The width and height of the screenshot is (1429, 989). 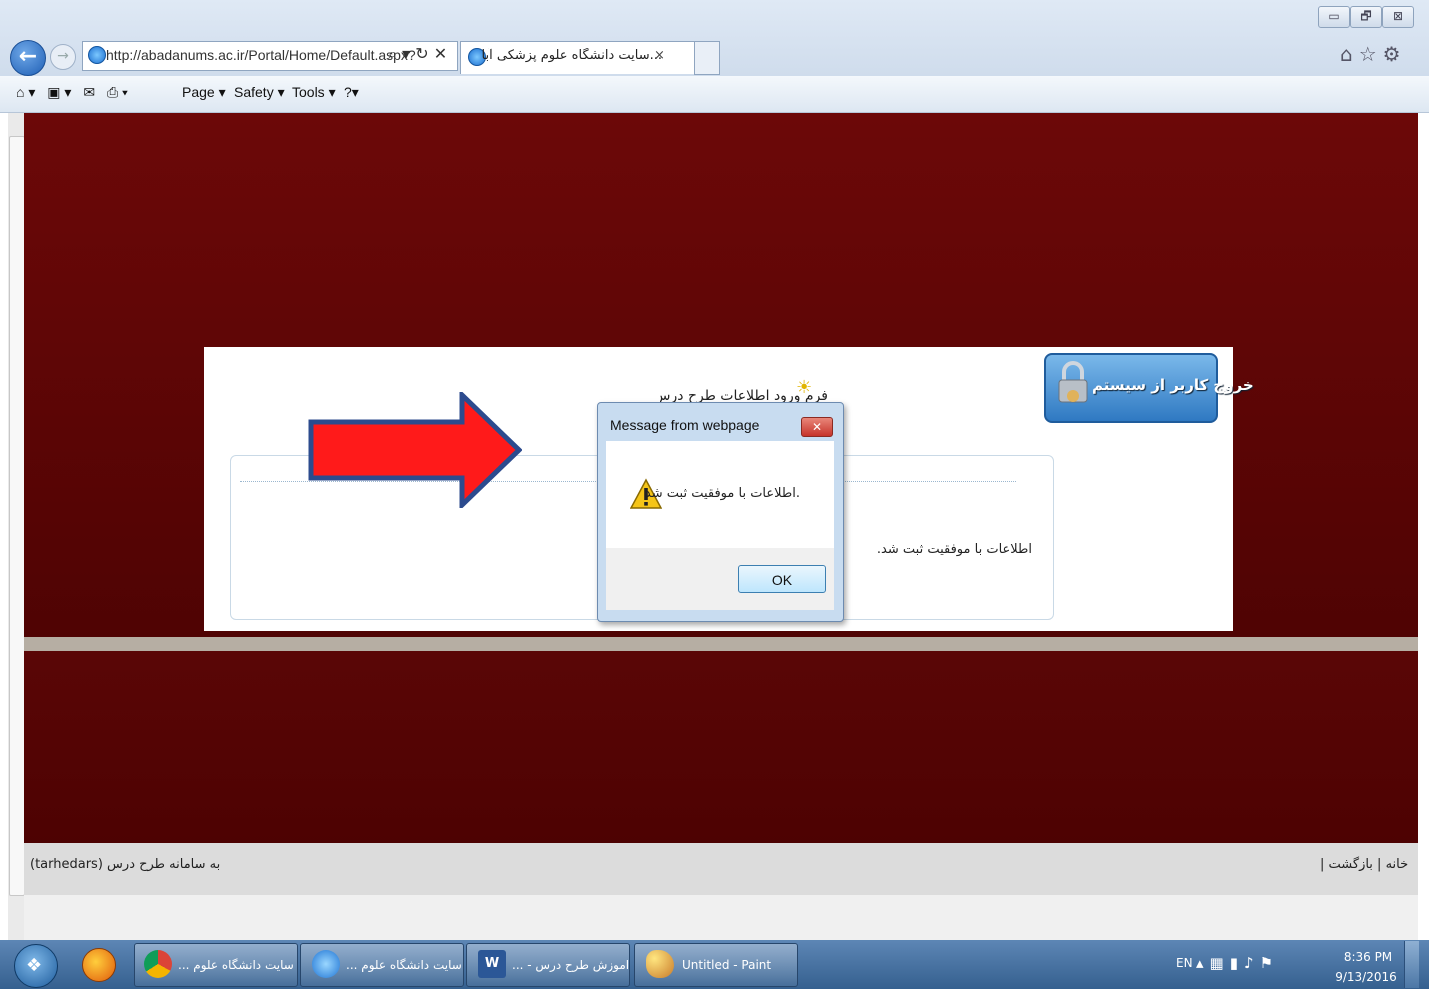 I want to click on clock-time: 8:36 PM, so click(x=1368, y=957).